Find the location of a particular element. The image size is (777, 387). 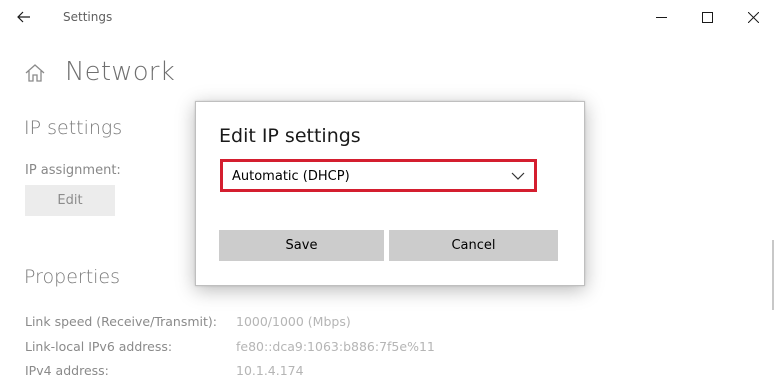

properties-heading: Properties is located at coordinates (72, 277).